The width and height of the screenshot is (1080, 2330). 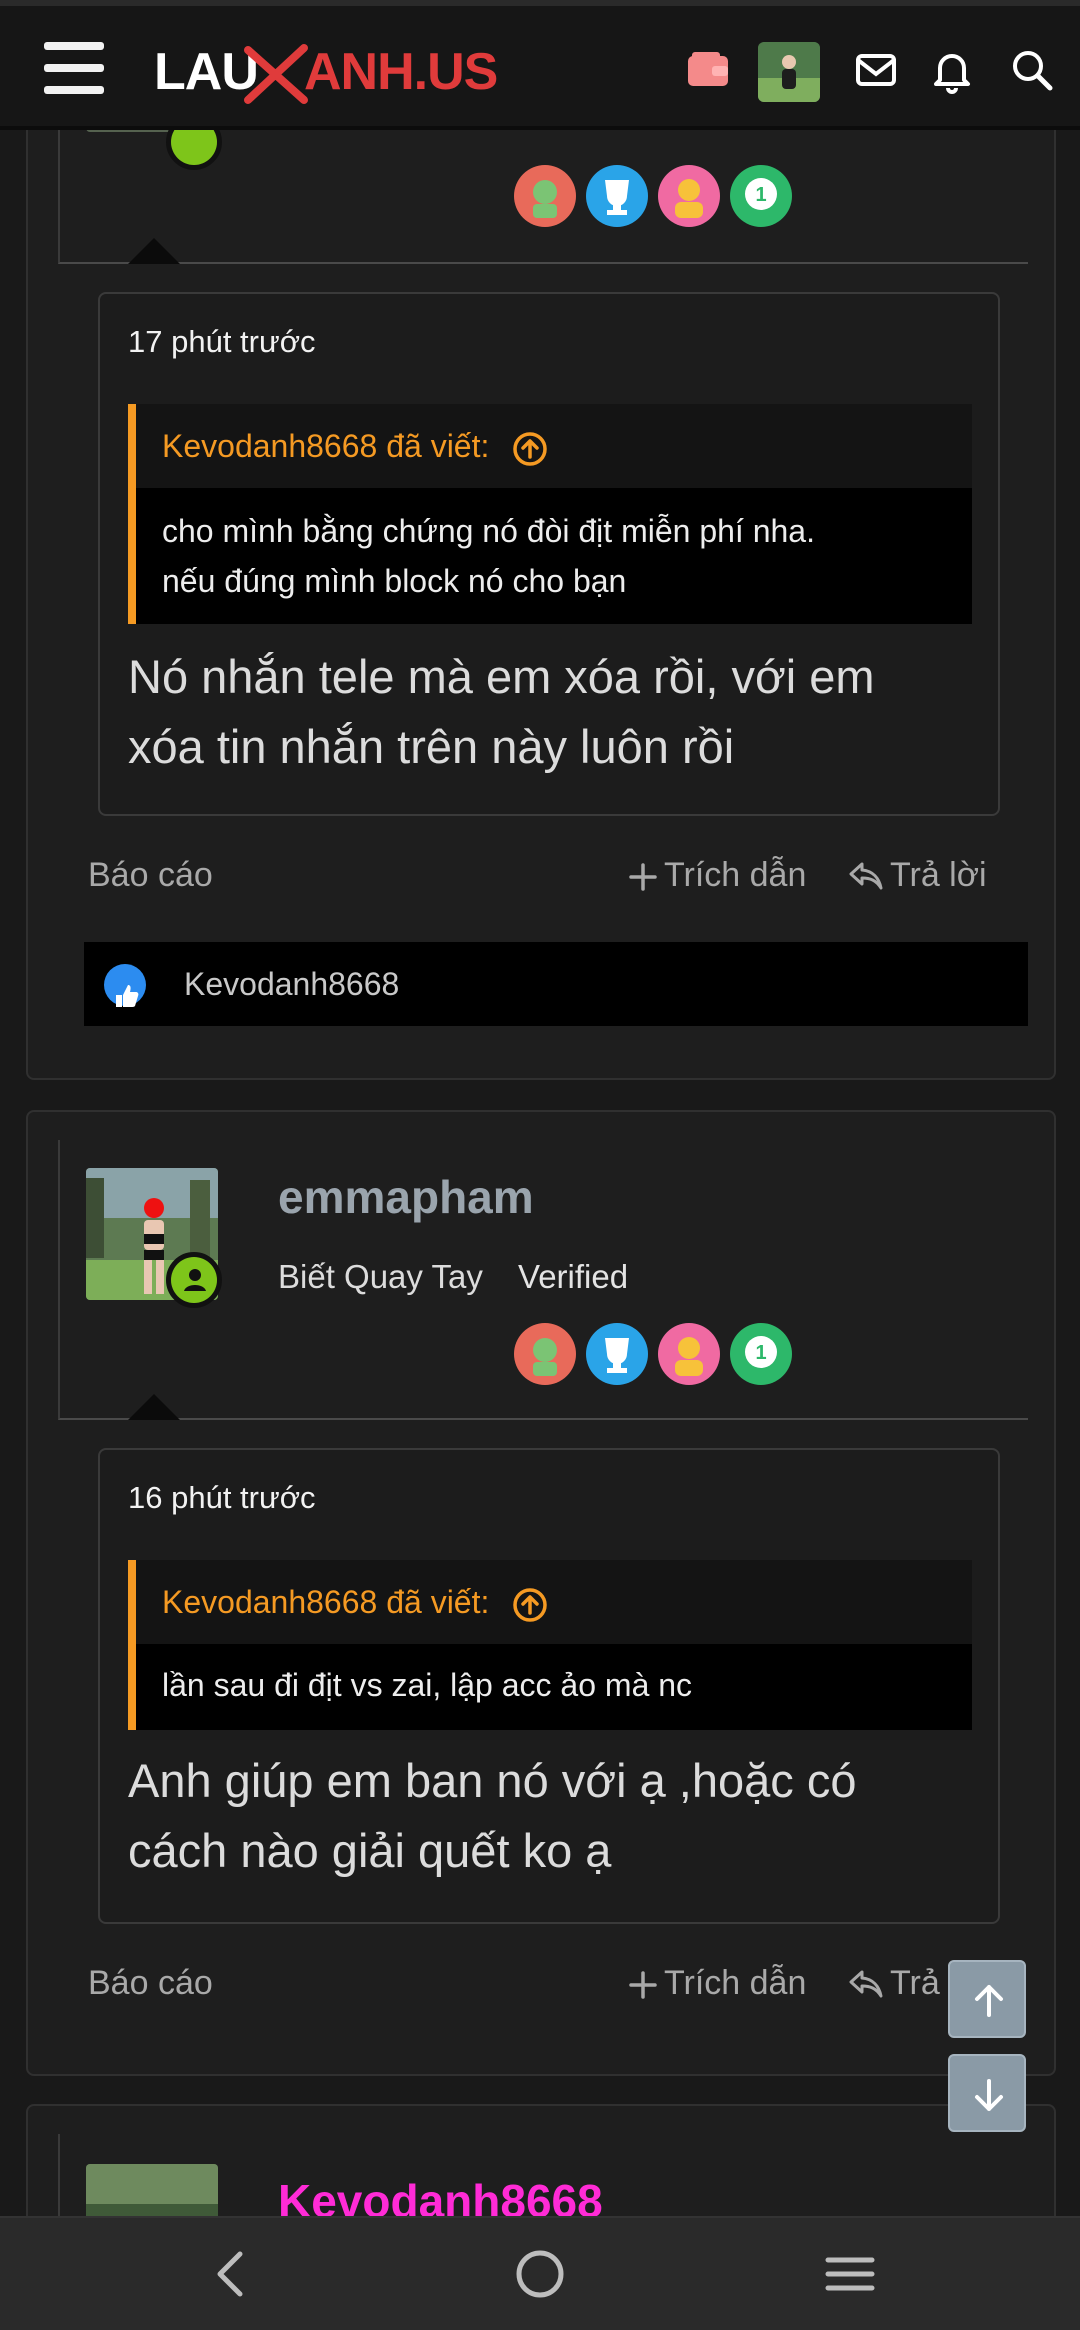 What do you see at coordinates (708, 70) in the screenshot?
I see `wallet-icon` at bounding box center [708, 70].